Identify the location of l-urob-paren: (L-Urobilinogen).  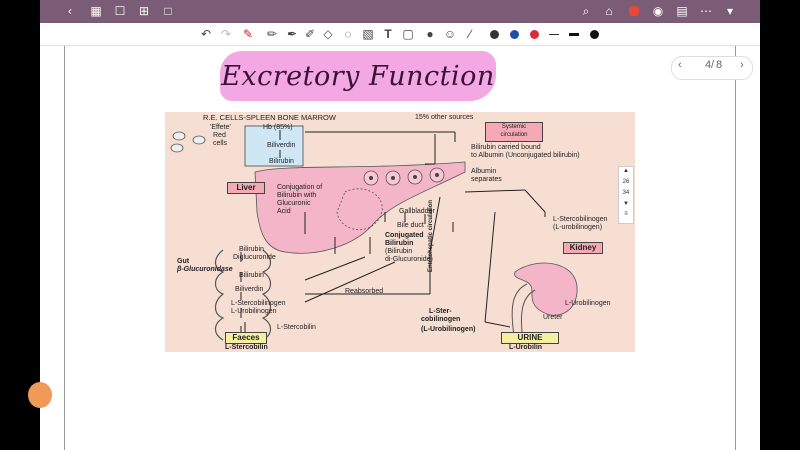
(448, 329).